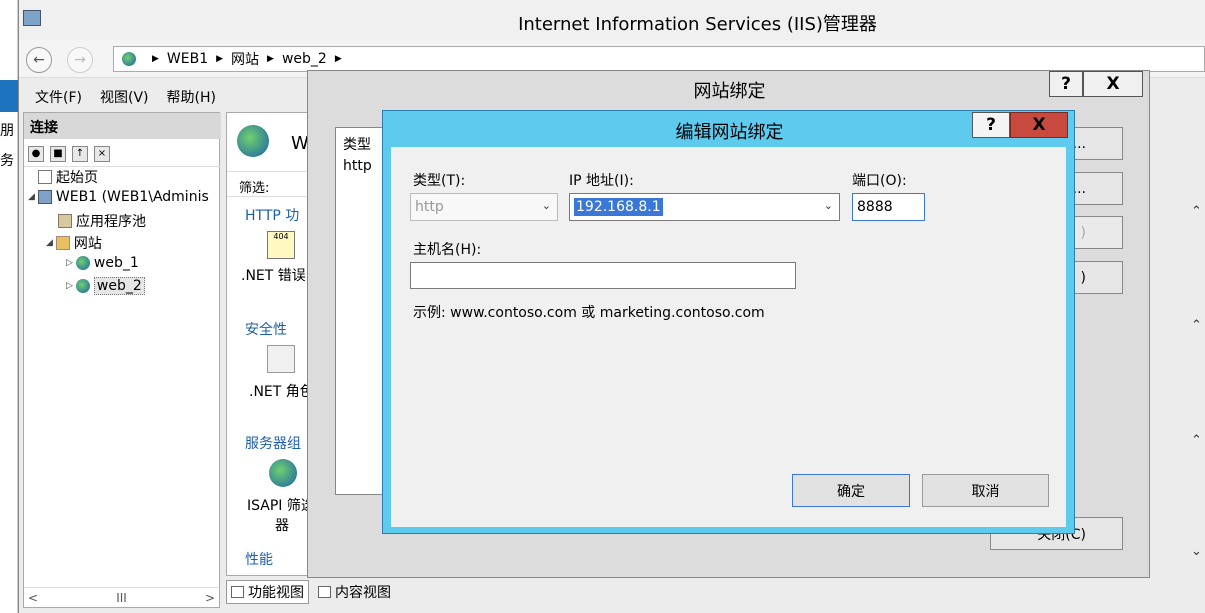 The image size is (1205, 613). What do you see at coordinates (44, 197) in the screenshot?
I see `server-icon` at bounding box center [44, 197].